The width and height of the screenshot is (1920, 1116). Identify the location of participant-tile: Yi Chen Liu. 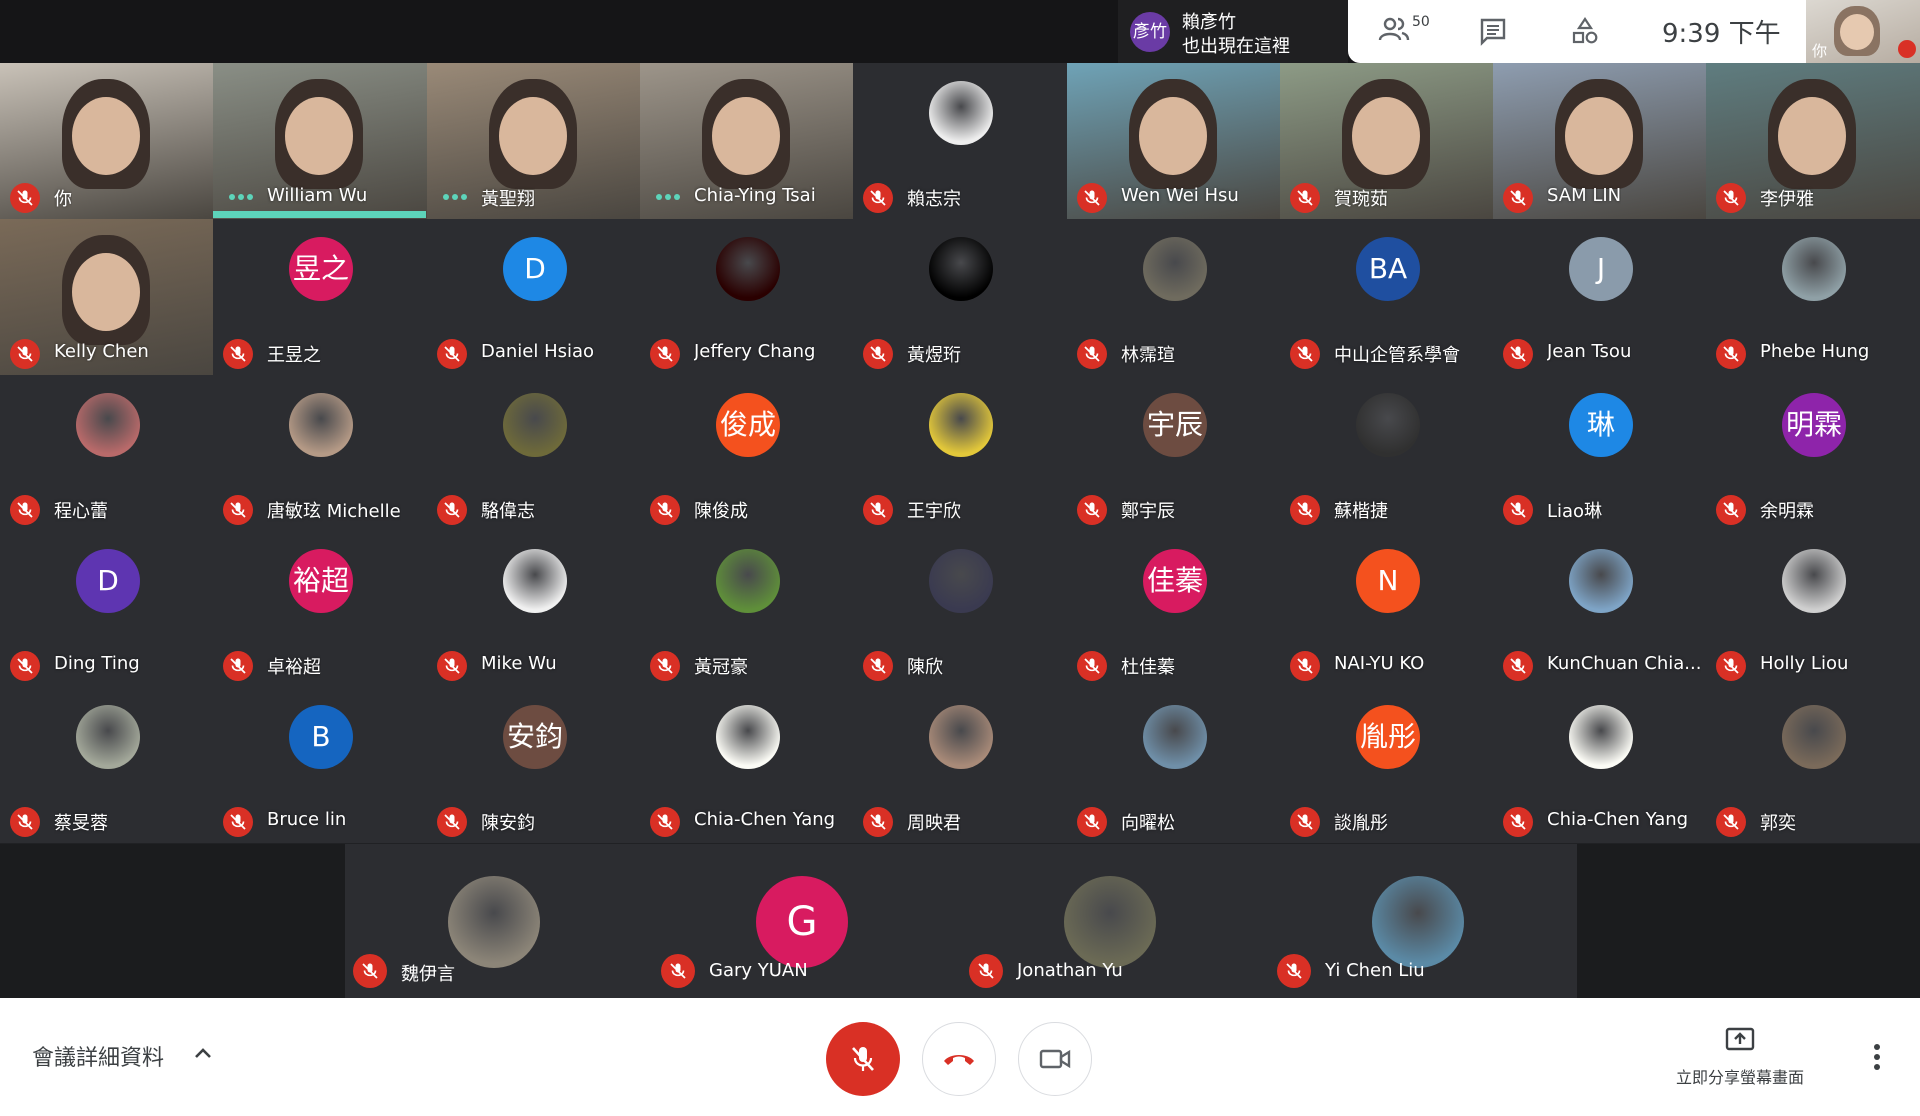
(1419, 921).